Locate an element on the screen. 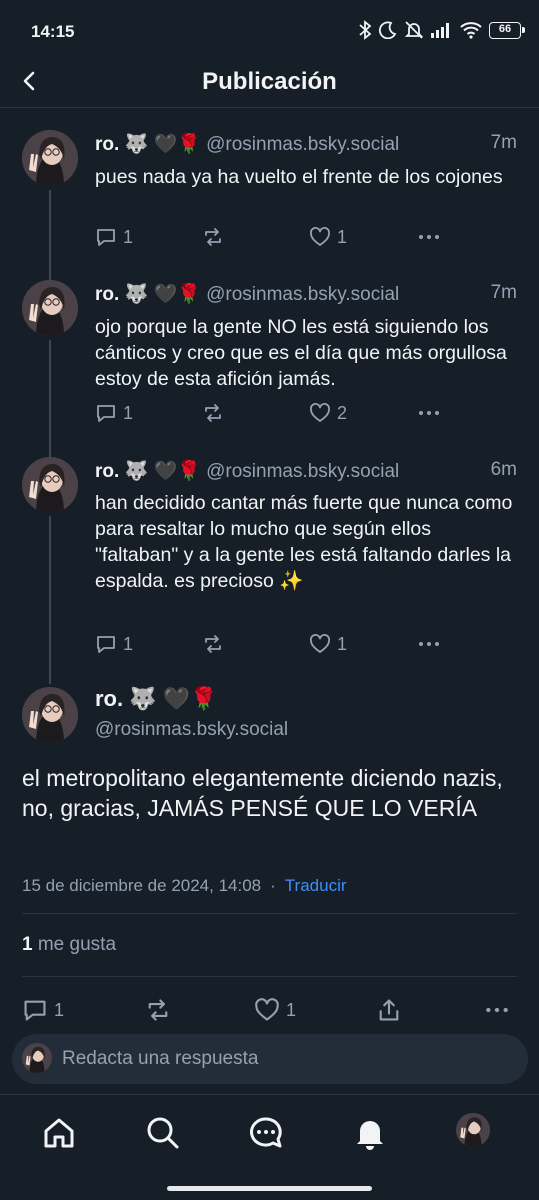 Image resolution: width=539 pixels, height=1200 pixels. search-icon is located at coordinates (163, 1133).